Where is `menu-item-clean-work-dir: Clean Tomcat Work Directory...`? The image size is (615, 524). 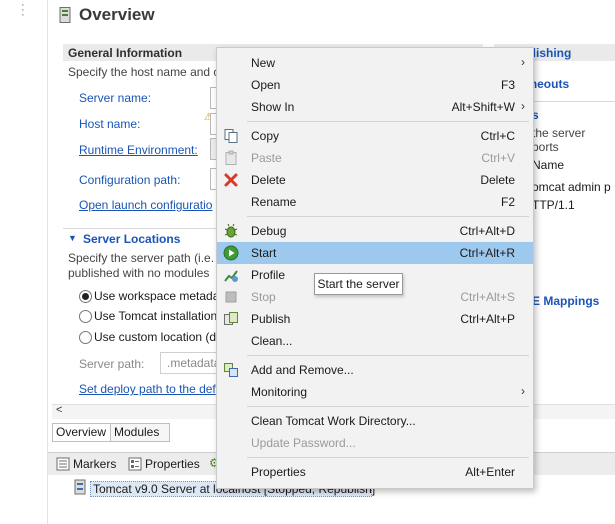
menu-item-clean-work-dir: Clean Tomcat Work Directory... is located at coordinates (375, 421).